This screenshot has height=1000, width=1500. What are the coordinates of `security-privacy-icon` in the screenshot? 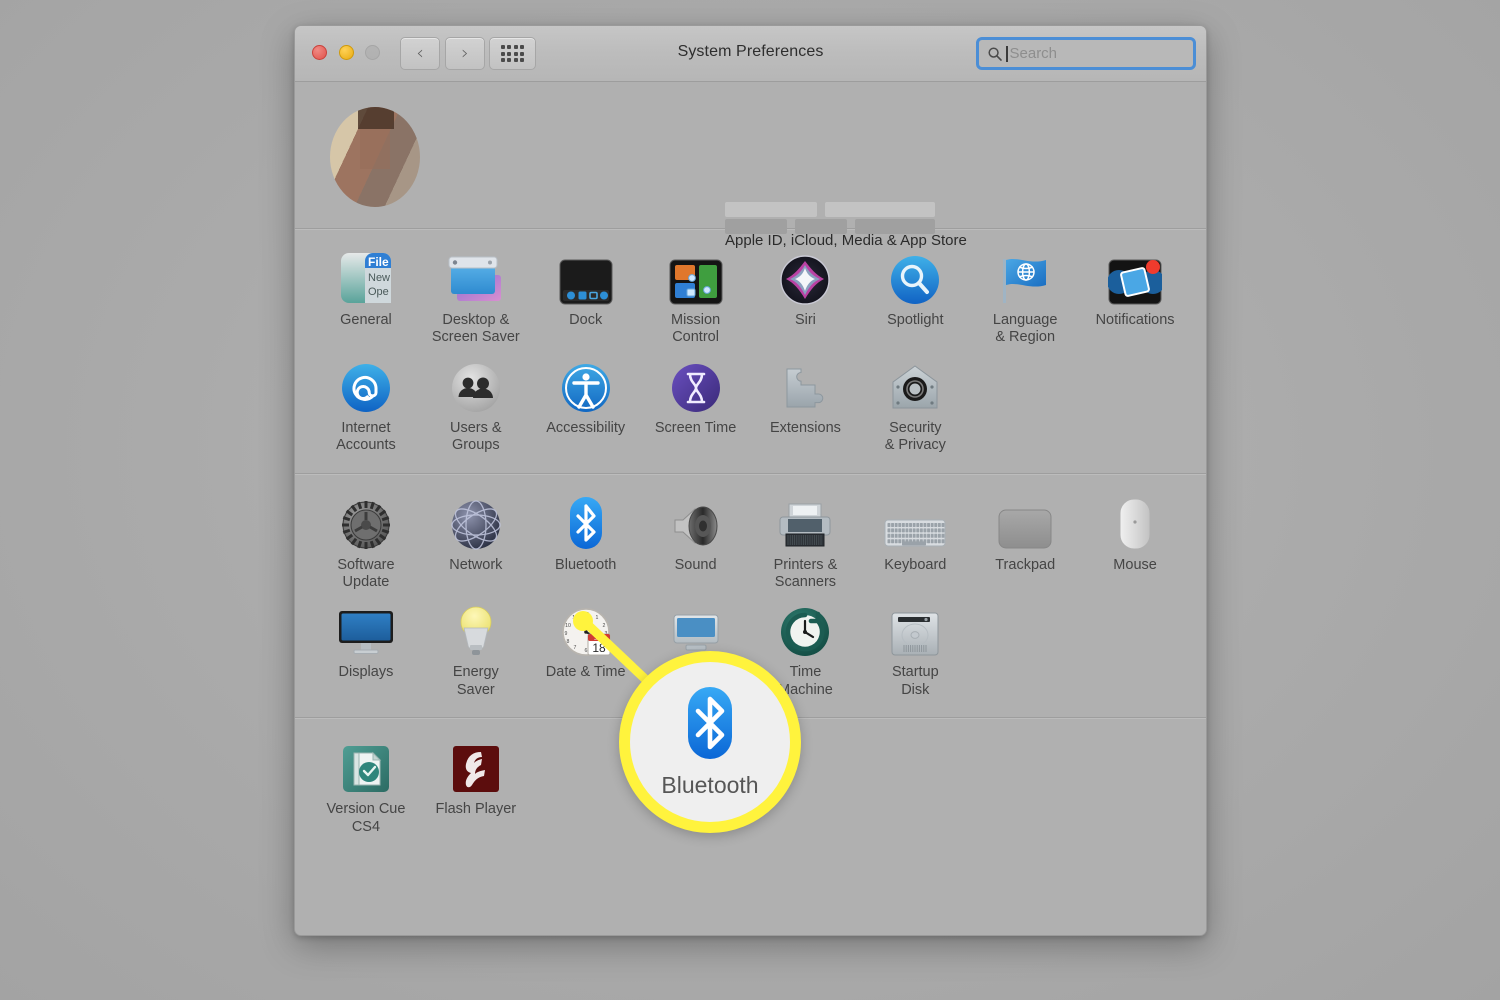 It's located at (915, 386).